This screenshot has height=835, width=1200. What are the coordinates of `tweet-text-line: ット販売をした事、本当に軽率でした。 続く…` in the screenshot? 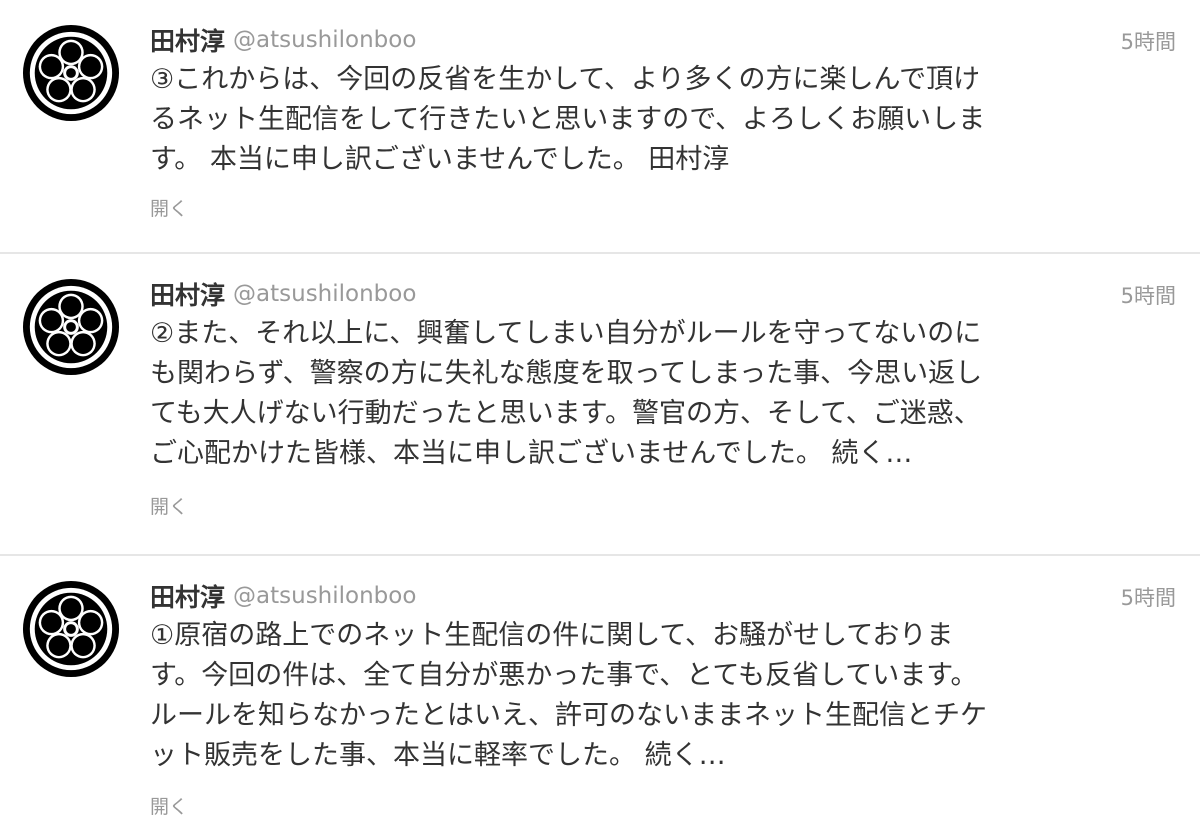 It's located at (438, 755).